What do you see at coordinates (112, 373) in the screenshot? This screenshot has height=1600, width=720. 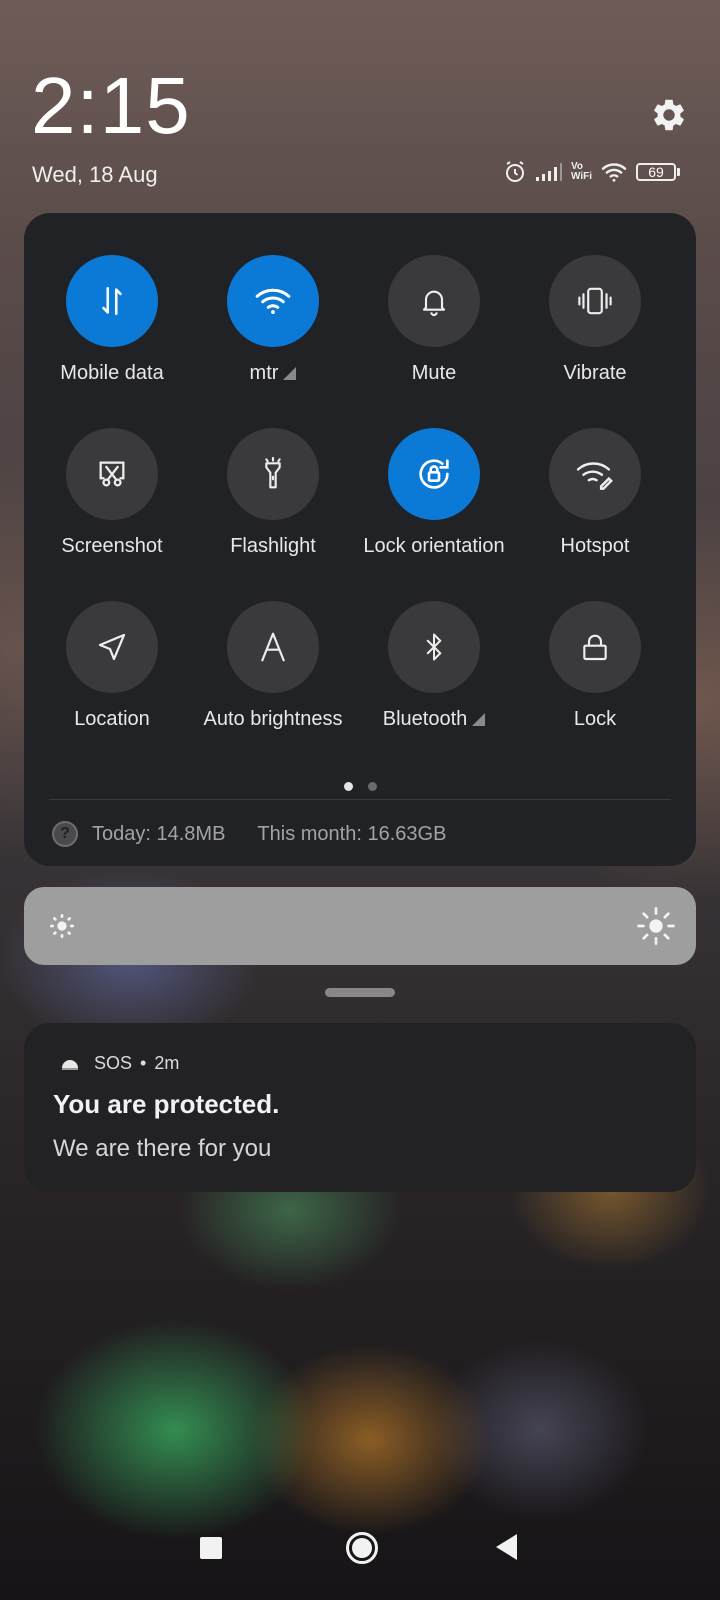 I see `tile-label: Mobile data` at bounding box center [112, 373].